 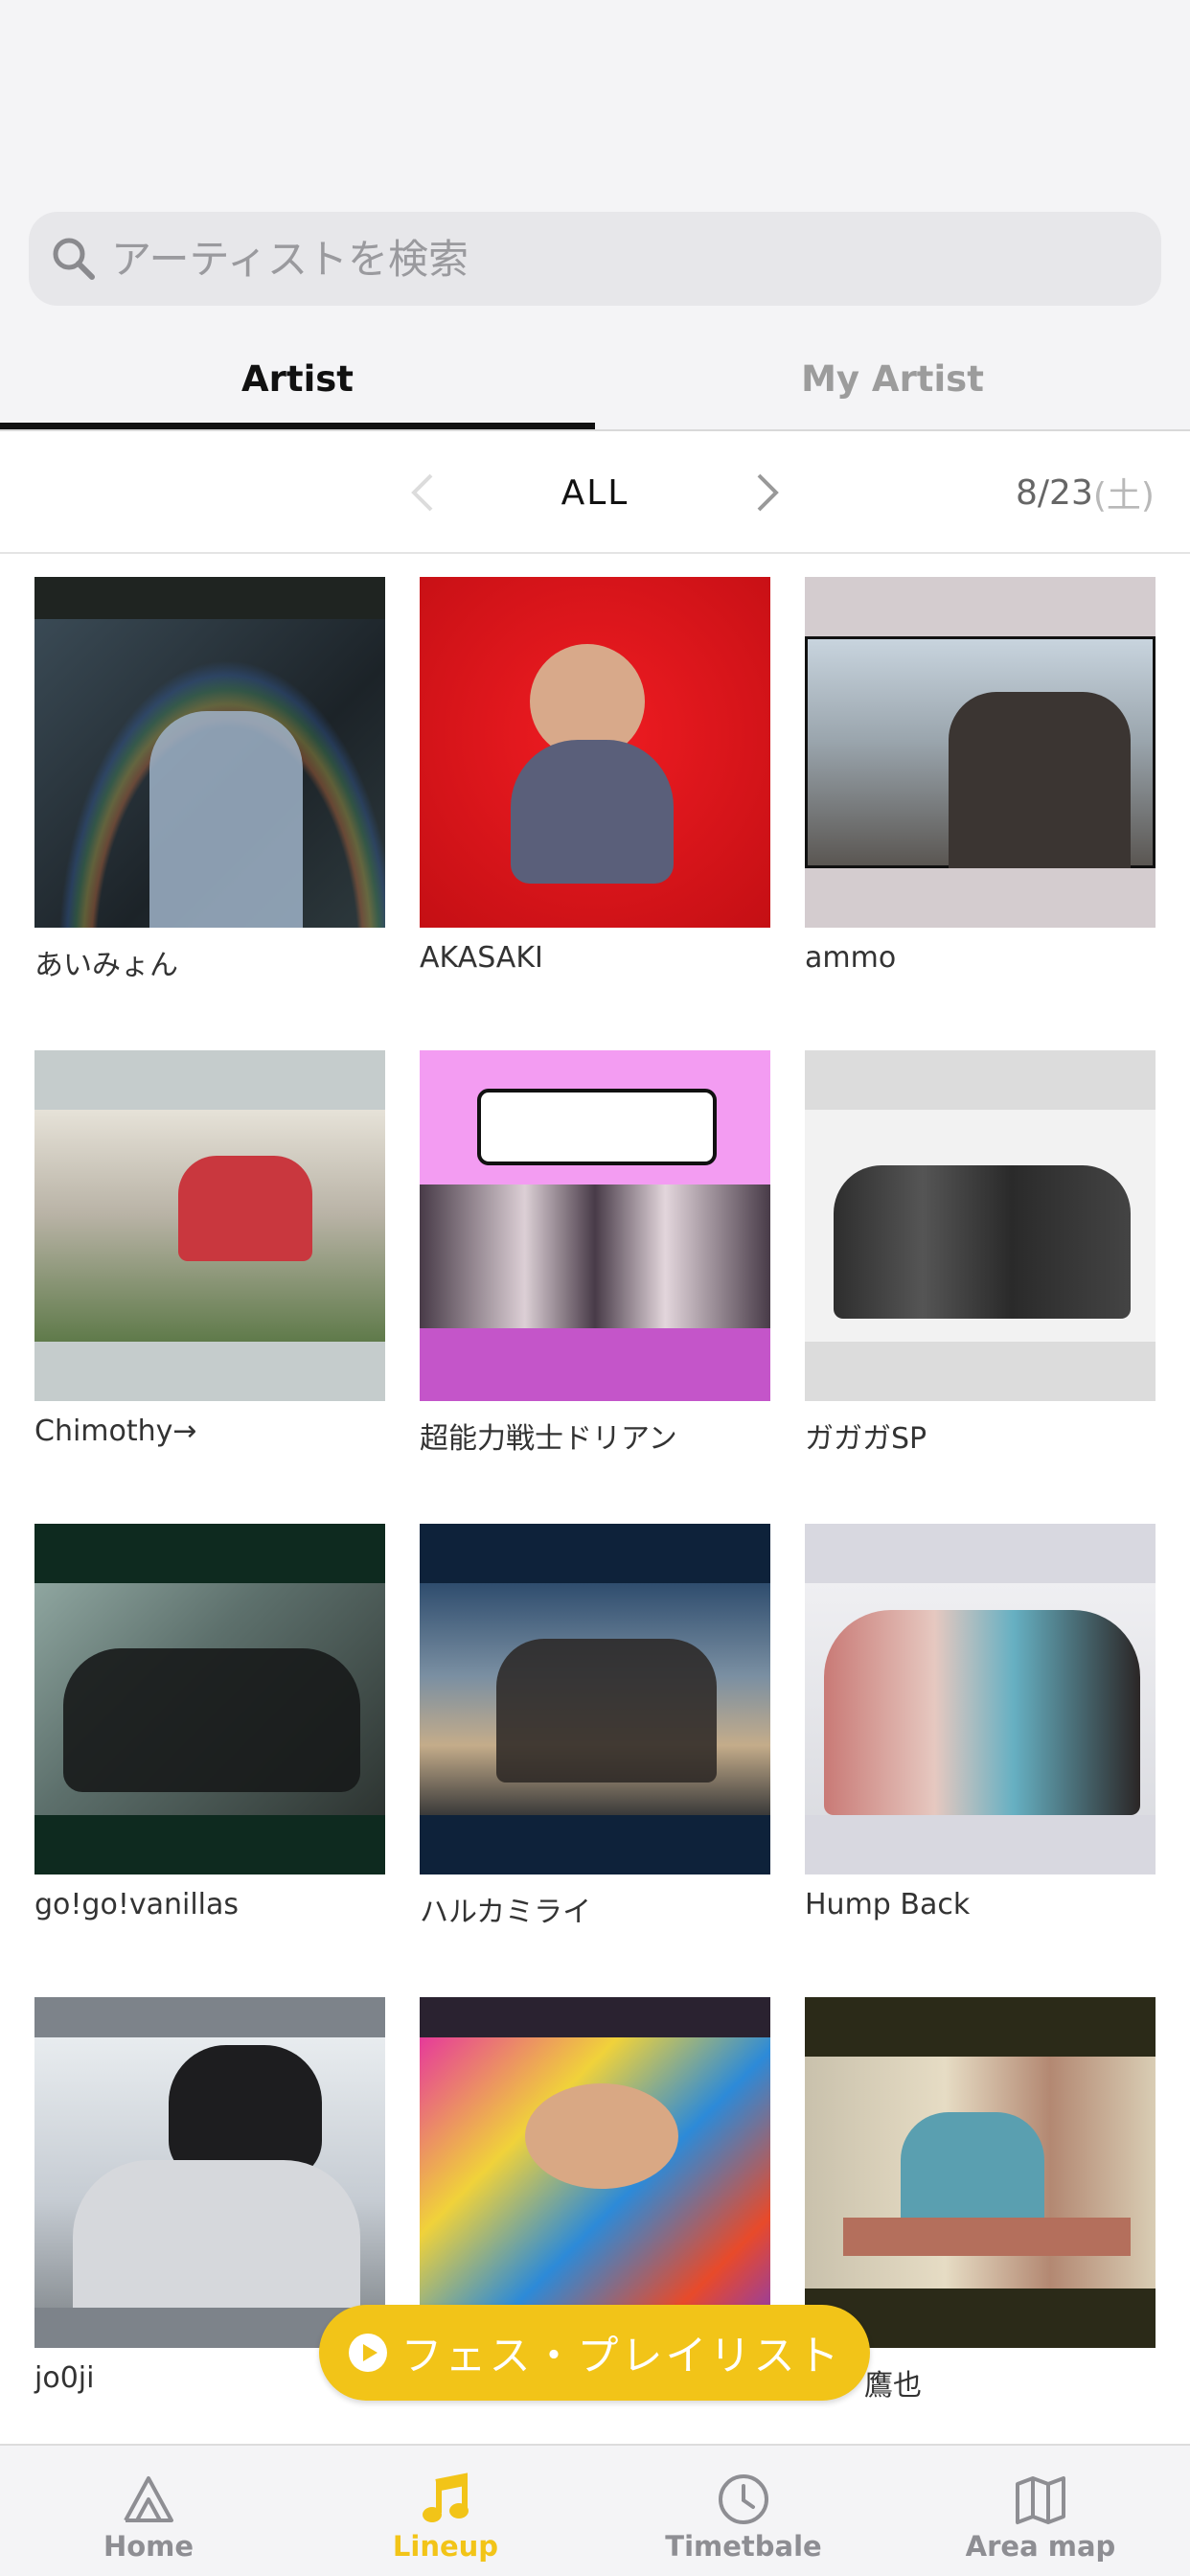 I want to click on artist-card: Hump Back, so click(x=981, y=1722).